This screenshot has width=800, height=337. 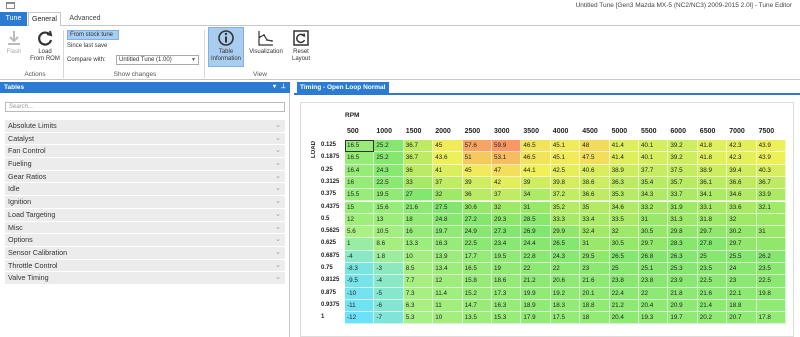 I want to click on table-category-item: Options ⌄, so click(x=145, y=240).